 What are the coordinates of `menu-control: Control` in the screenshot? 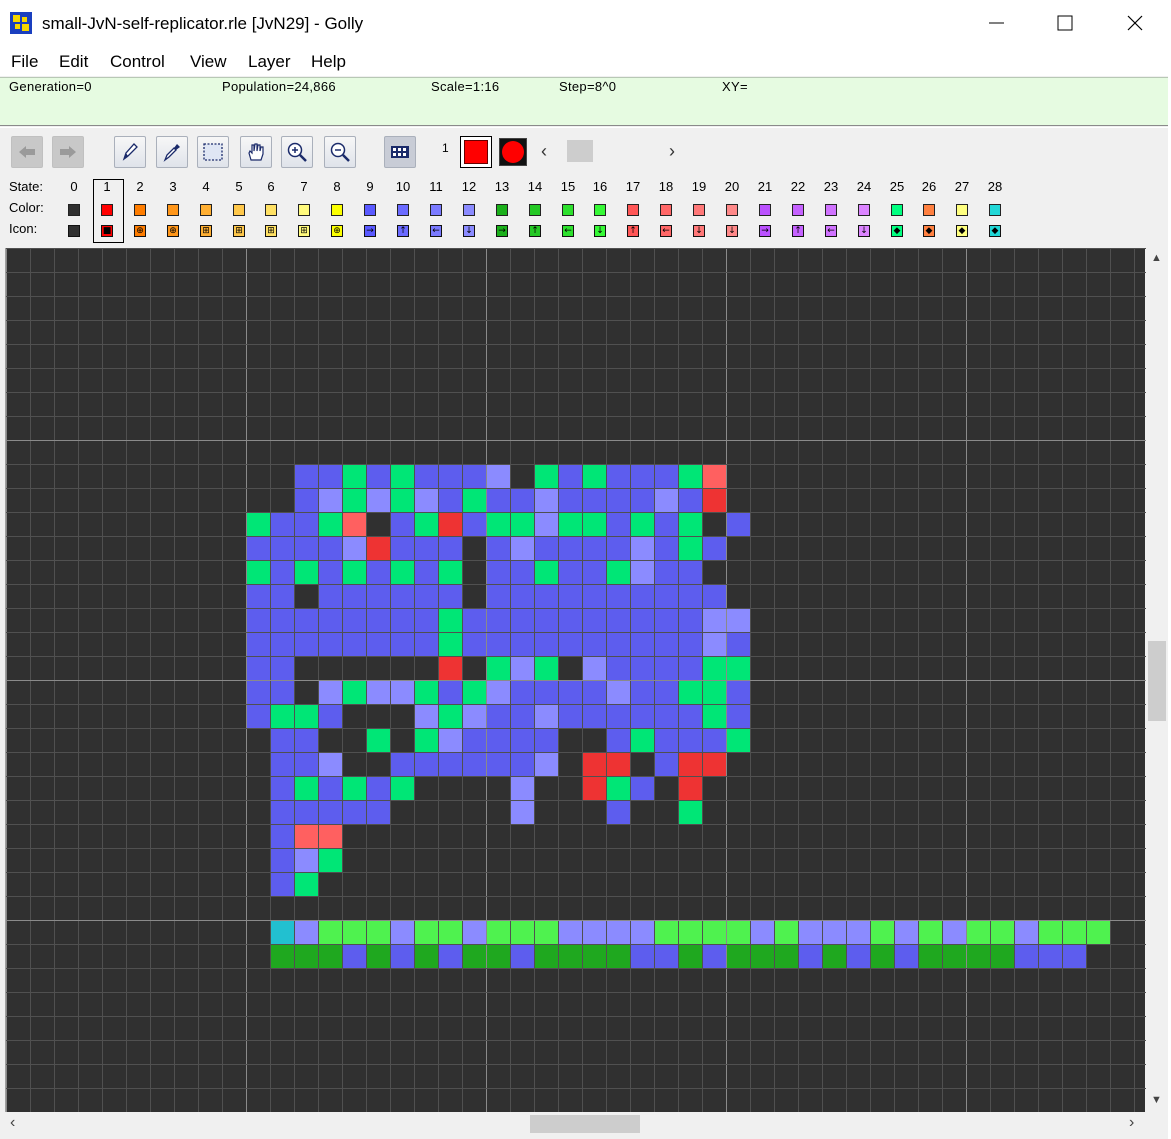 It's located at (137, 62).